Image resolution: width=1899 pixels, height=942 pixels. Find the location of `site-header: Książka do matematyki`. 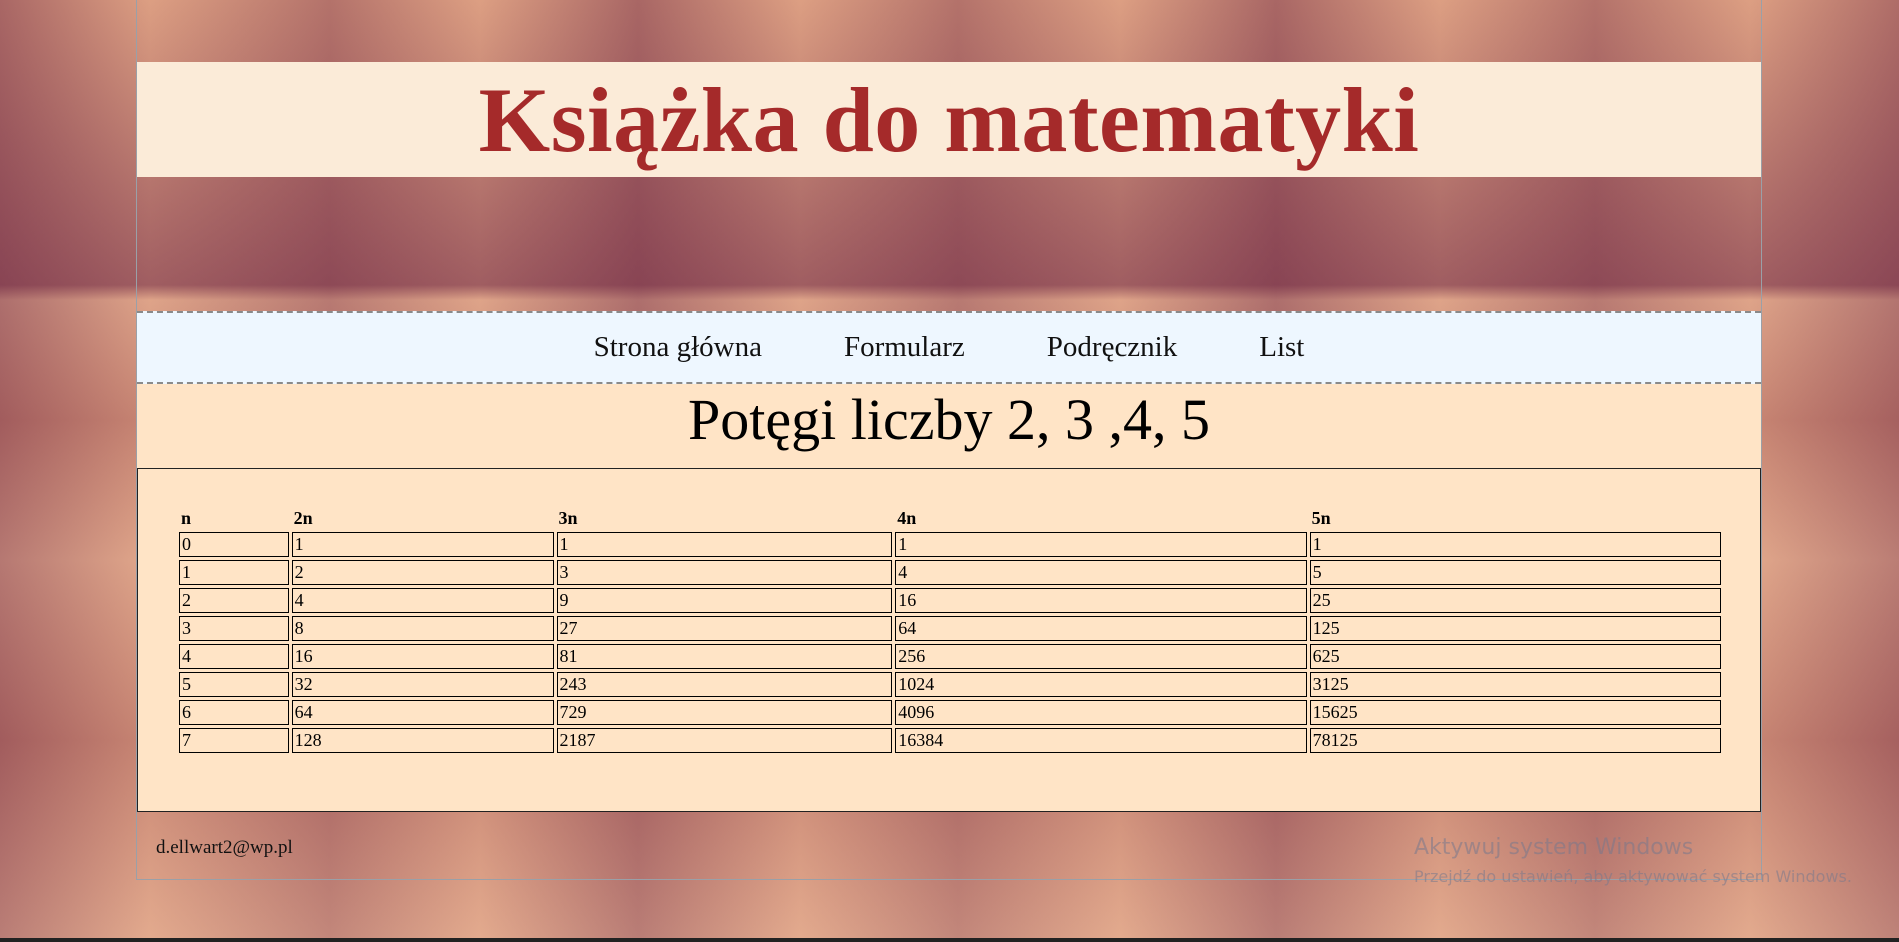

site-header: Książka do matematyki is located at coordinates (949, 119).